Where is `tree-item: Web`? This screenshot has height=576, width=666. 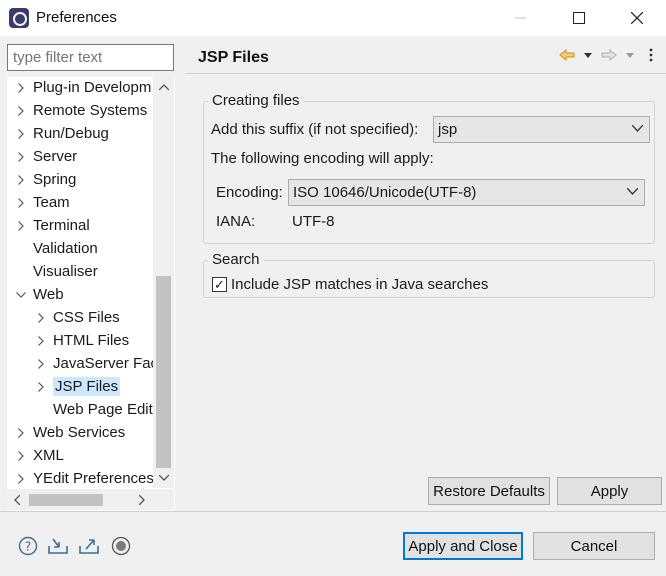 tree-item: Web is located at coordinates (38, 294).